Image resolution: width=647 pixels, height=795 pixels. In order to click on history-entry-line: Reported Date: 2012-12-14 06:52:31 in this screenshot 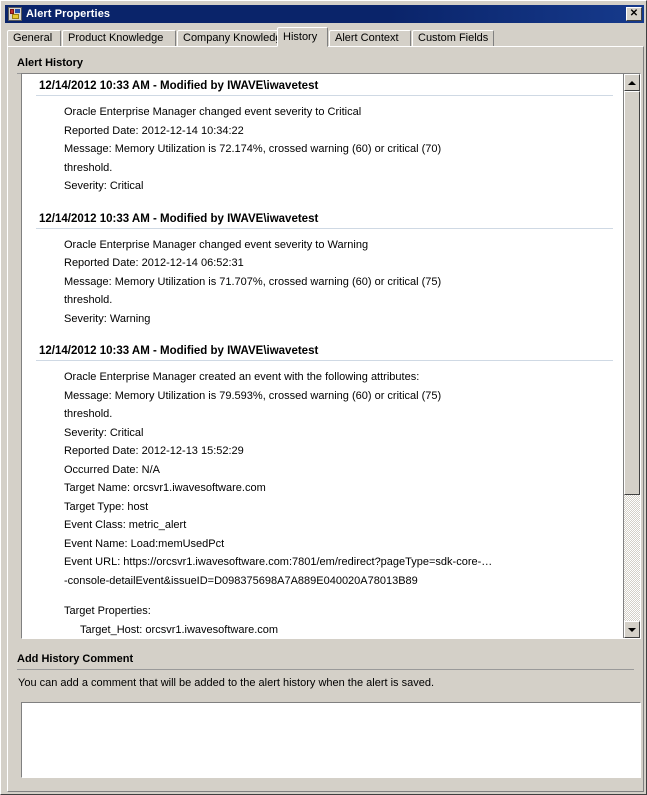, I will do `click(154, 263)`.